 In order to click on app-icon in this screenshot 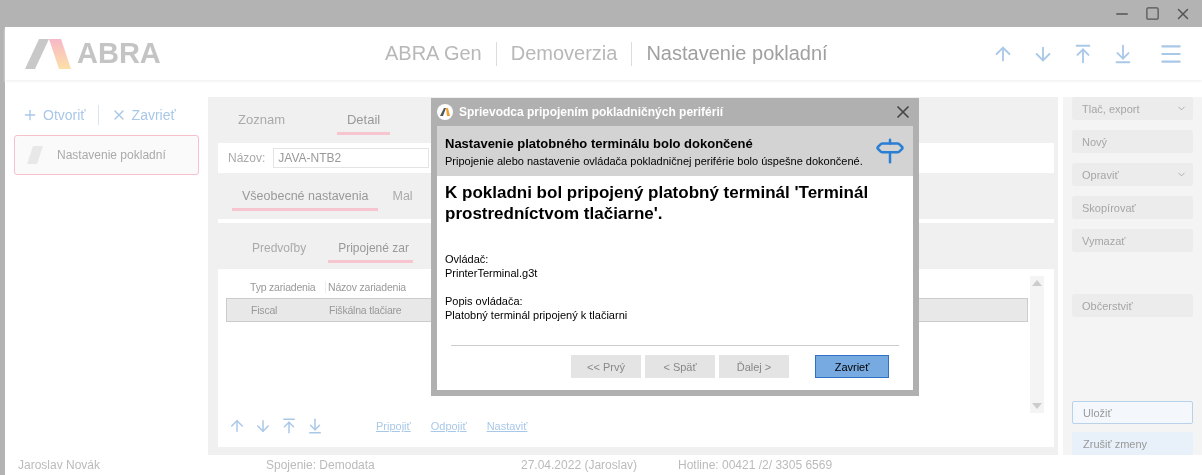, I will do `click(445, 112)`.